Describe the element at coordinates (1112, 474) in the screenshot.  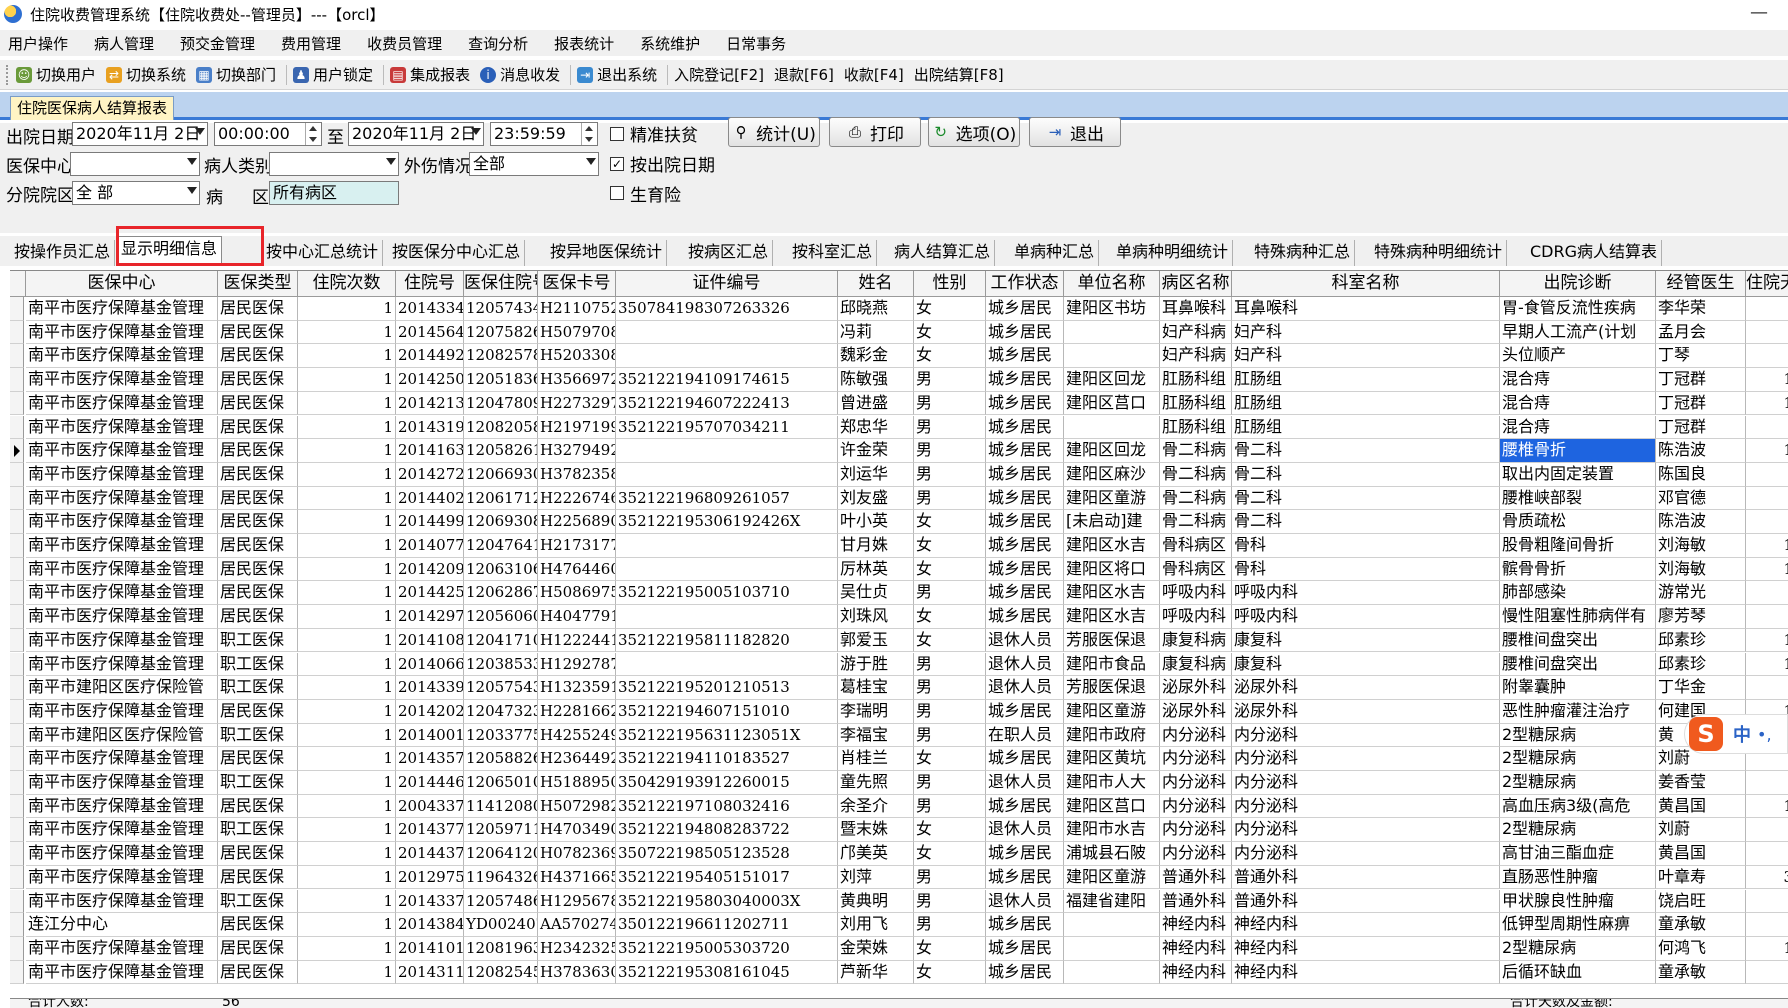
I see `table-cell: 建阳区麻沙` at that location.